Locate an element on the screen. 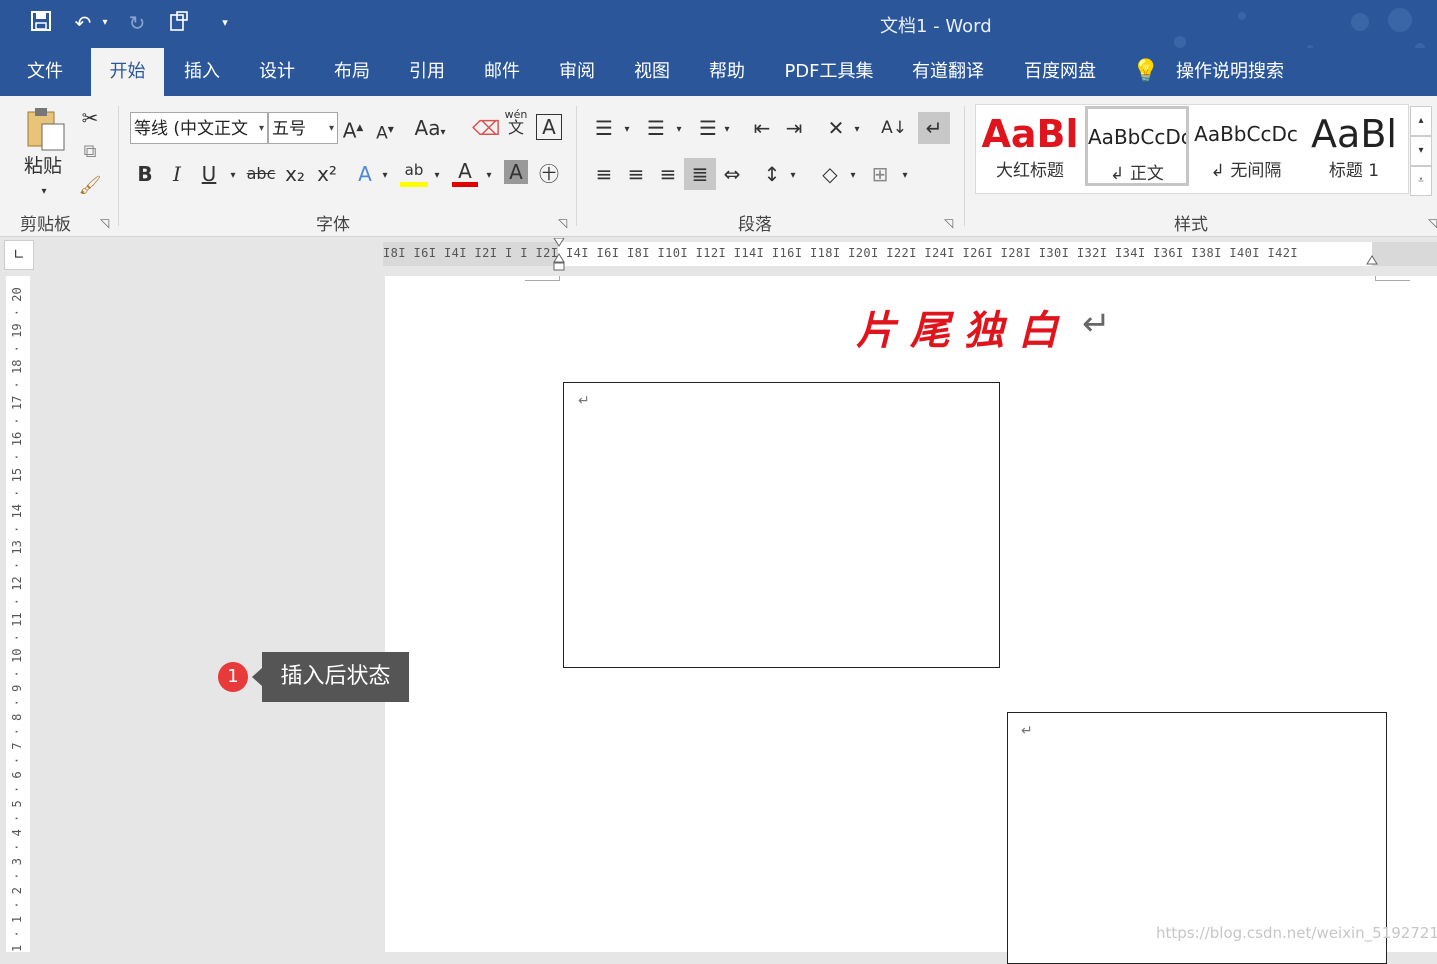 Image resolution: width=1437 pixels, height=964 pixels. highlight-dropdown-icon: ▾ is located at coordinates (437, 176).